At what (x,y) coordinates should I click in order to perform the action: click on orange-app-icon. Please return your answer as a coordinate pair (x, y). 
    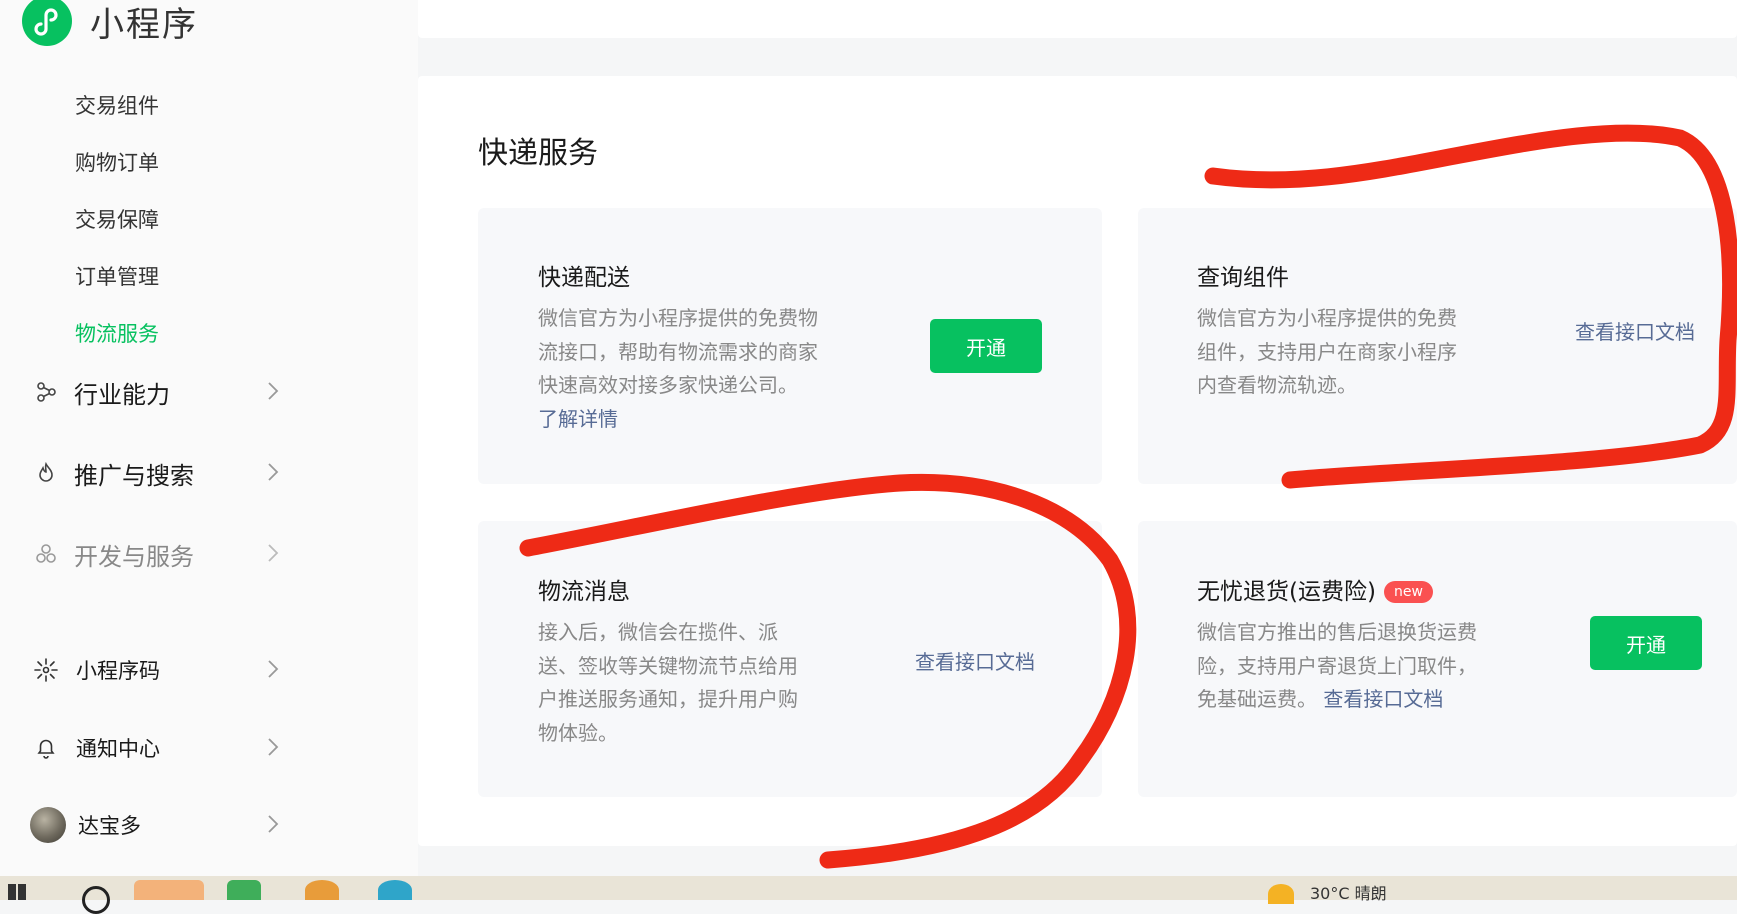
    Looking at the image, I should click on (322, 890).